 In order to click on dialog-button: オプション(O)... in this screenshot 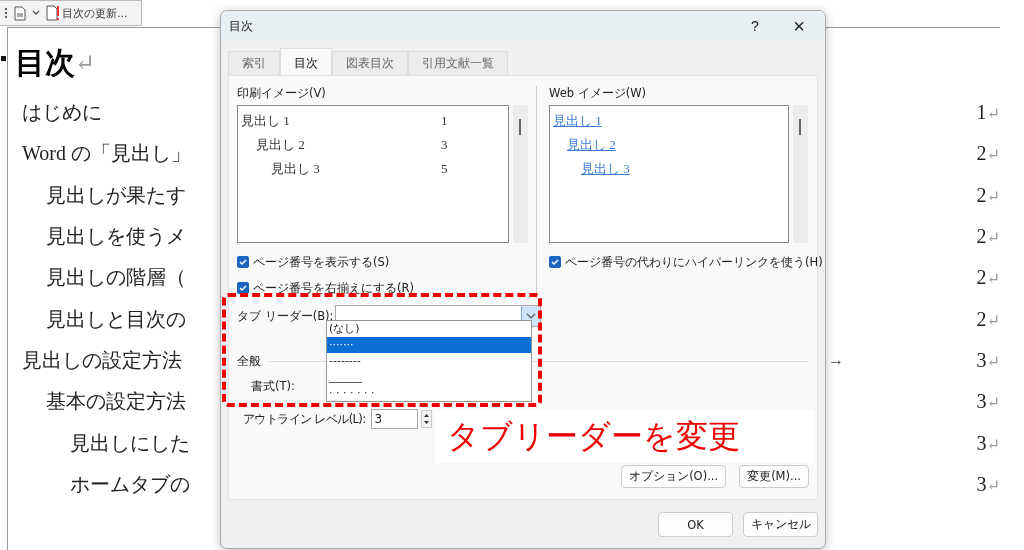, I will do `click(674, 476)`.